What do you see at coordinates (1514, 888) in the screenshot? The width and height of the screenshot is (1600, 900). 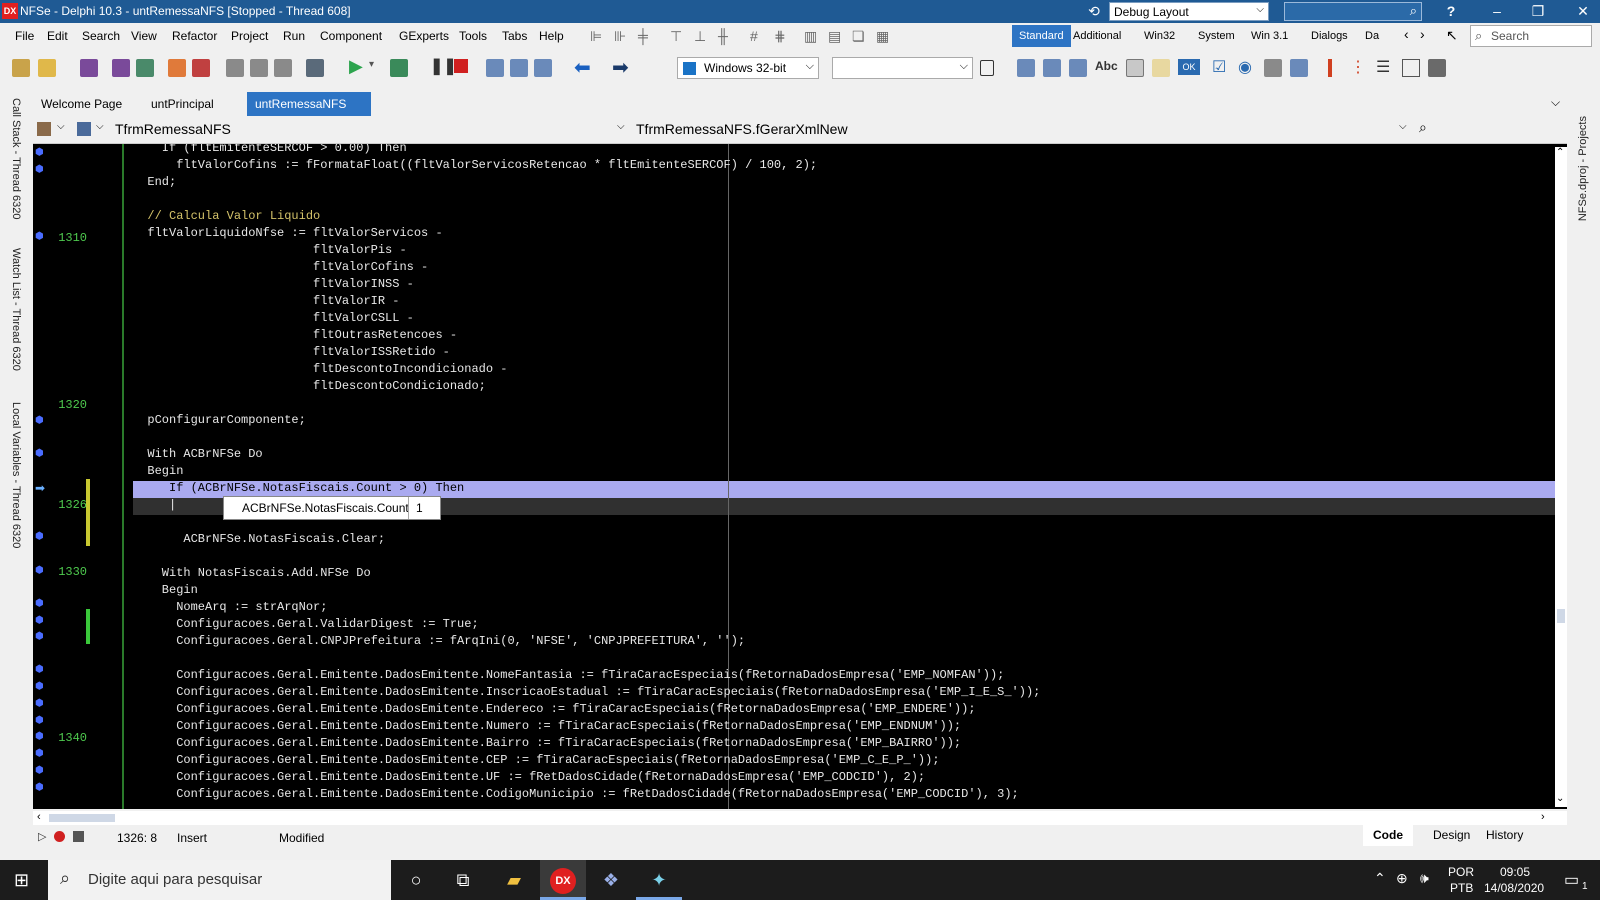 I see `clock-date: 14/08/2020` at bounding box center [1514, 888].